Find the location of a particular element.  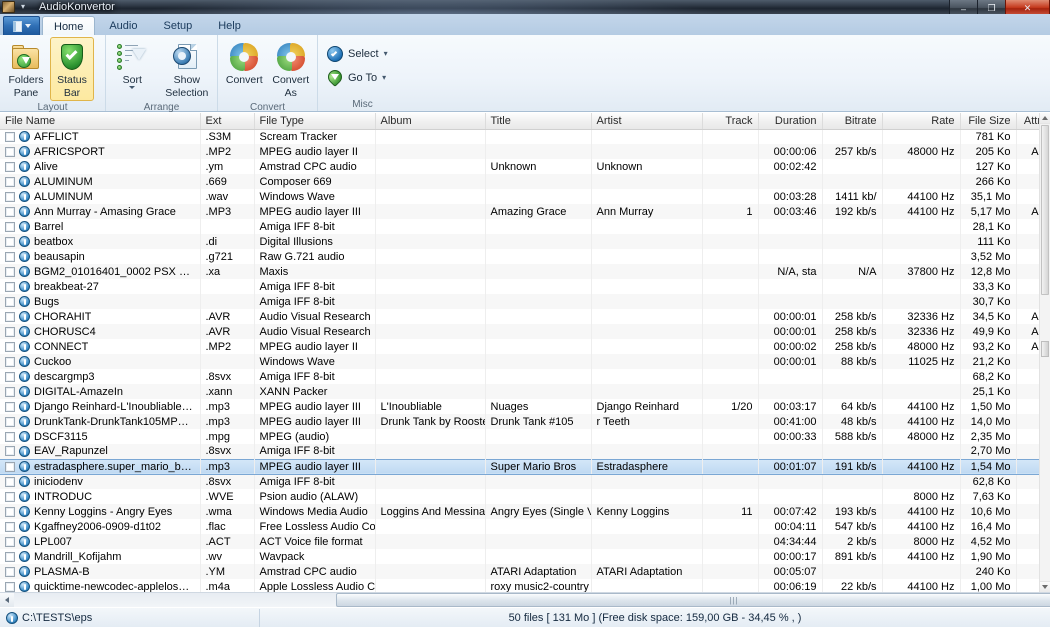

table-row: BugsAmiga IFF 8-bit30,7 KoA, 10:39 is located at coordinates (525, 301).